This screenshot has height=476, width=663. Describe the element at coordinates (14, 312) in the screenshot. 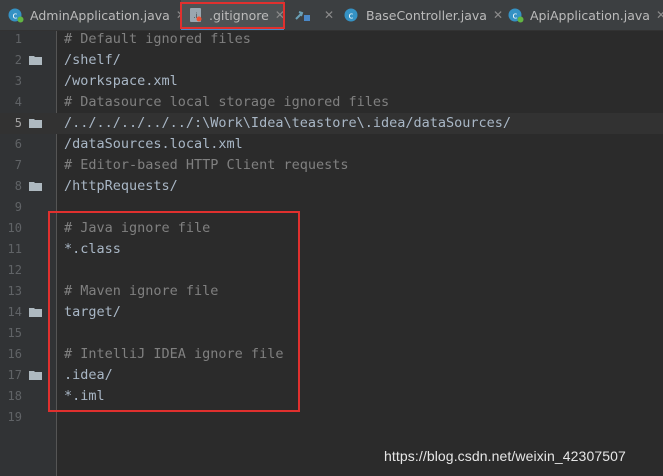

I see `line-number: 14` at that location.